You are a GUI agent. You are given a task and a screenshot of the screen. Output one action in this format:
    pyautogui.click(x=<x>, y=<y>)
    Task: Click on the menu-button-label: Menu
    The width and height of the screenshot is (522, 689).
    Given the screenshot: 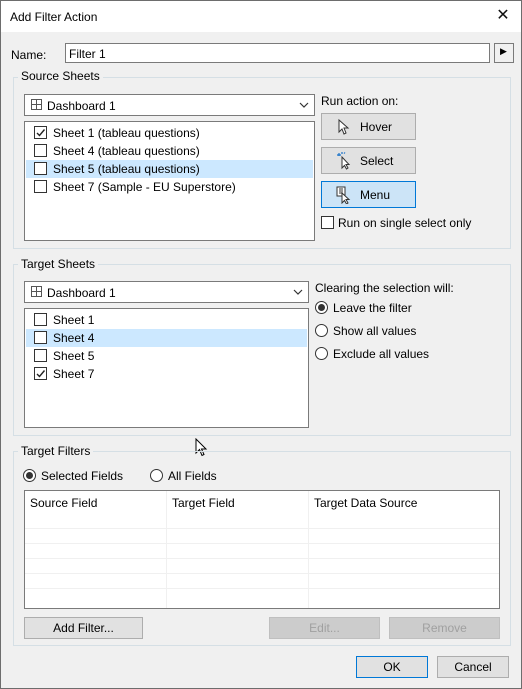 What is the action you would take?
    pyautogui.click(x=375, y=195)
    